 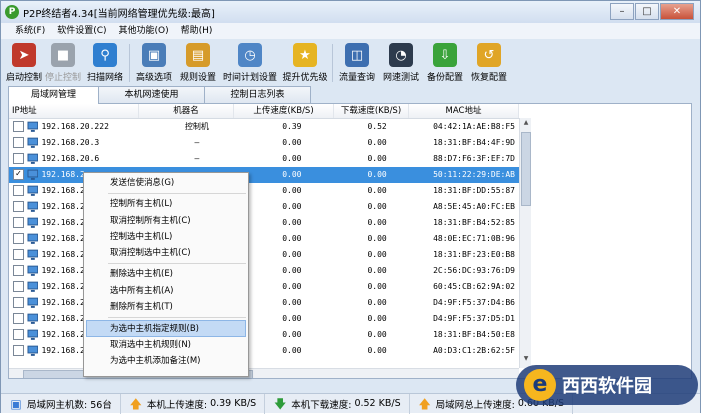 I want to click on toolbar-button-3: ⚲ 扫描网络, so click(x=105, y=63).